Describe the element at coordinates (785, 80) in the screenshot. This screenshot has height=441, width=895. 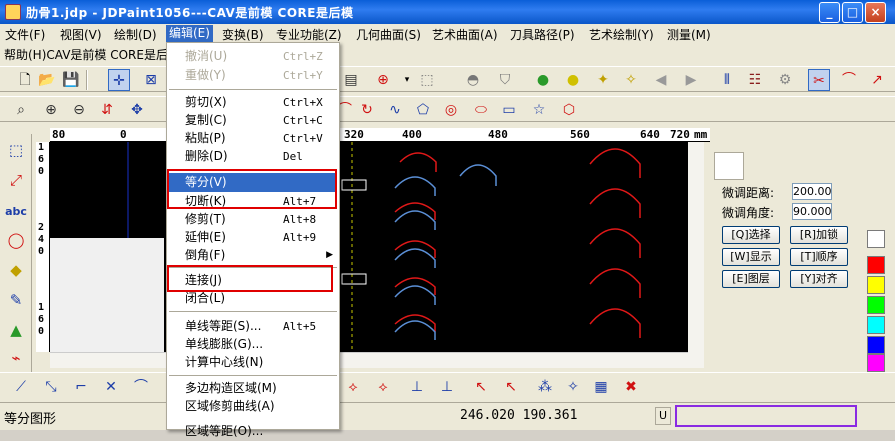
I see `plug-icon: ⚙` at that location.